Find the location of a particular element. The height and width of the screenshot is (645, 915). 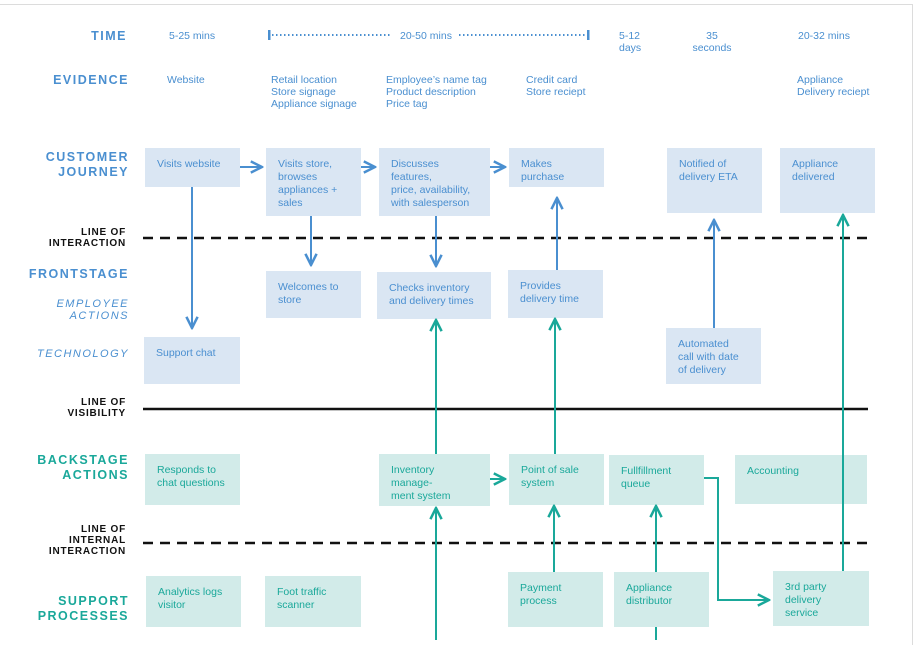

row-label-line: PROCESSES is located at coordinates (83, 616).